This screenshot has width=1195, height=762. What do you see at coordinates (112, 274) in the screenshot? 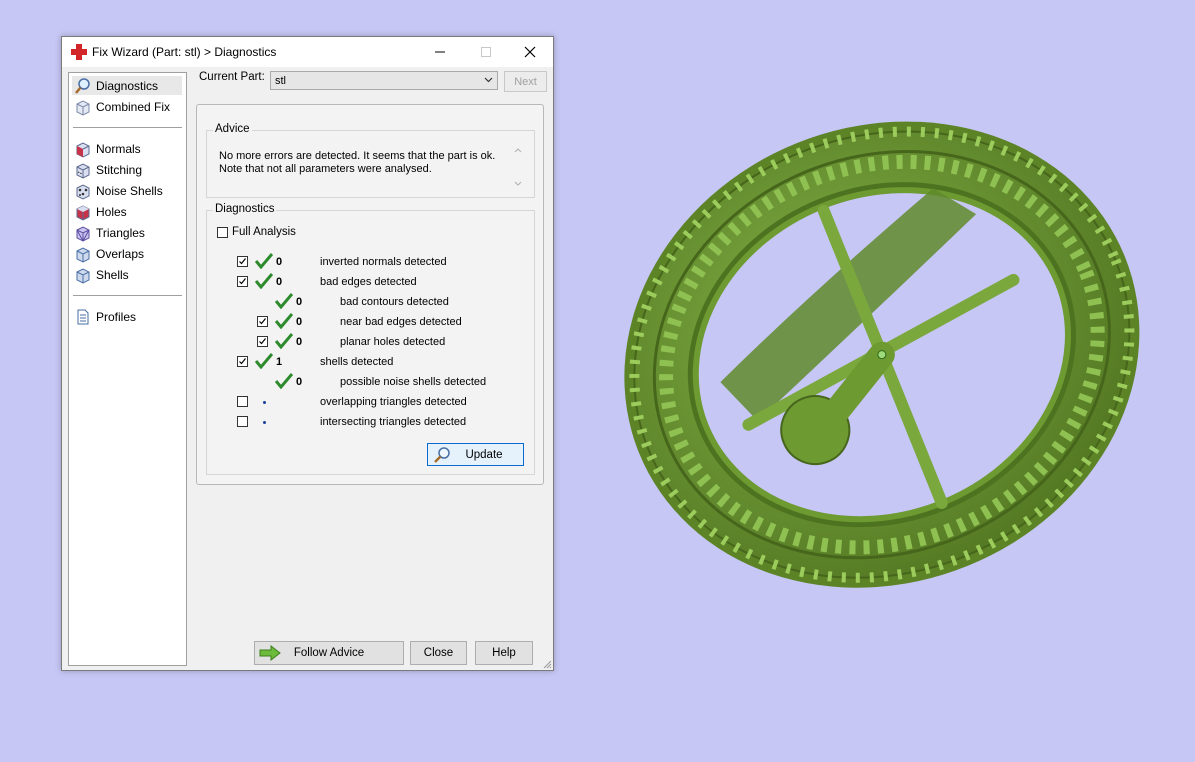
I see `sidebar-item-label: Shells` at bounding box center [112, 274].